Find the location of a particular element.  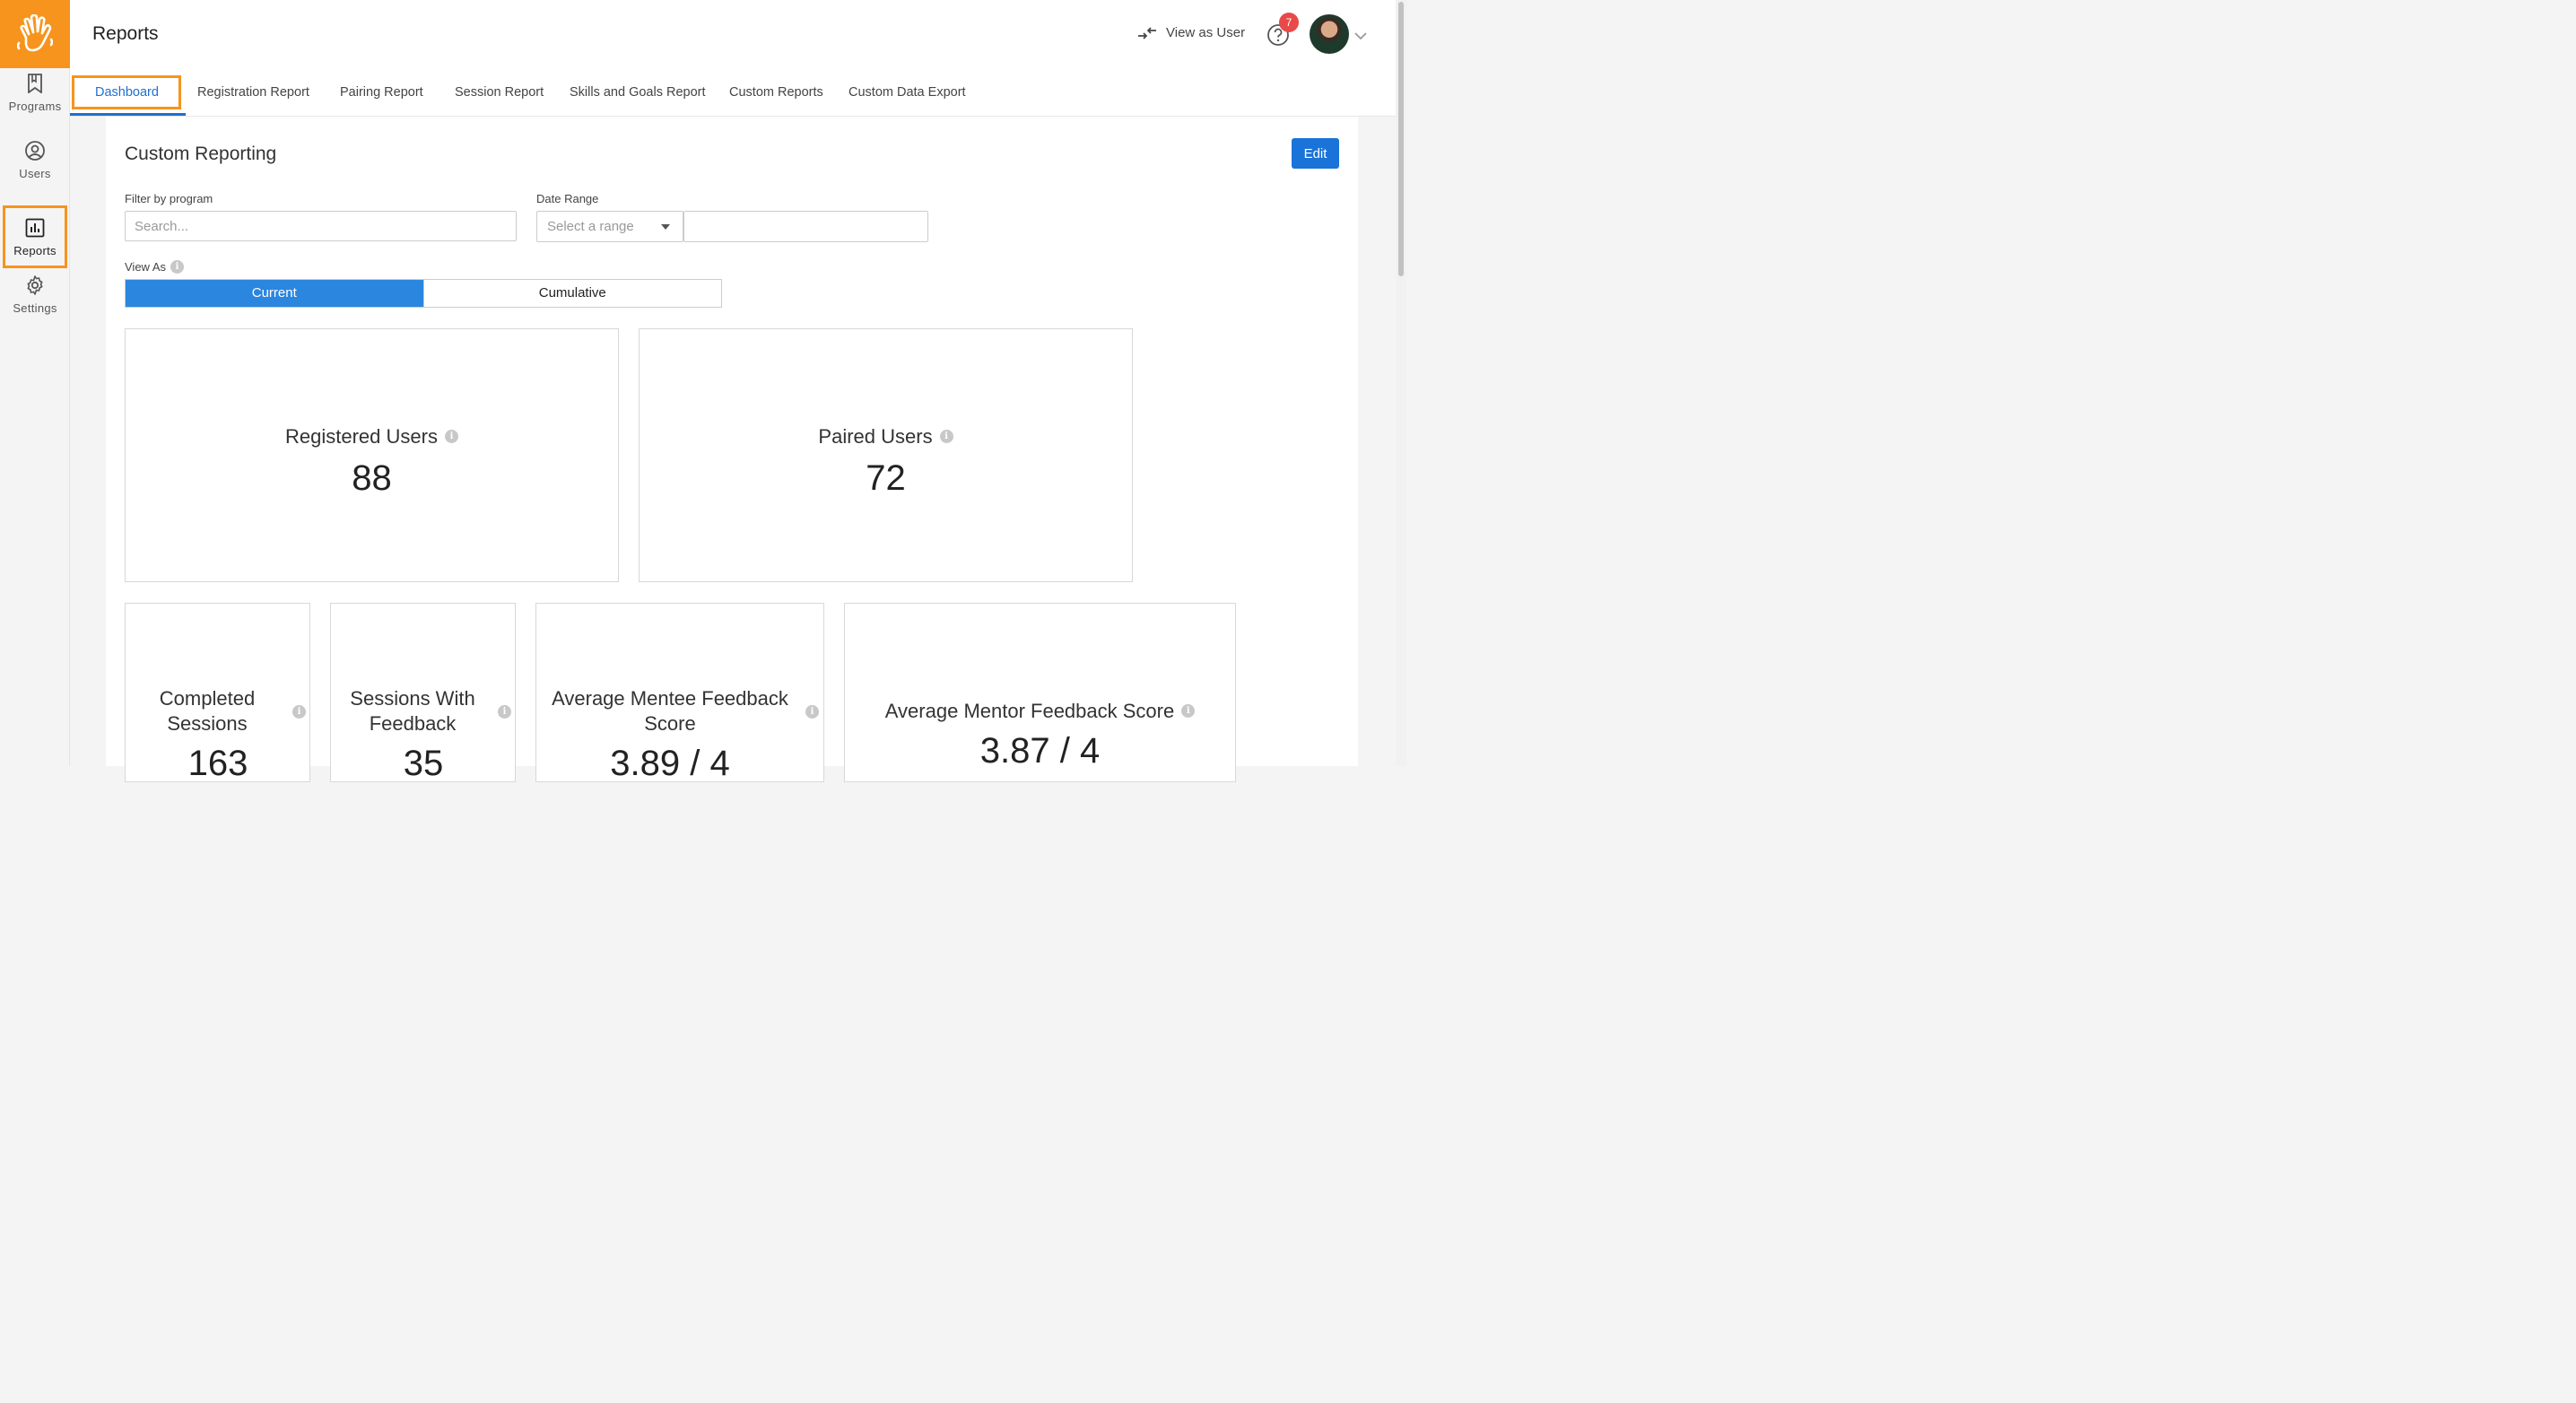

card-title-text: Registered Users is located at coordinates (361, 436).